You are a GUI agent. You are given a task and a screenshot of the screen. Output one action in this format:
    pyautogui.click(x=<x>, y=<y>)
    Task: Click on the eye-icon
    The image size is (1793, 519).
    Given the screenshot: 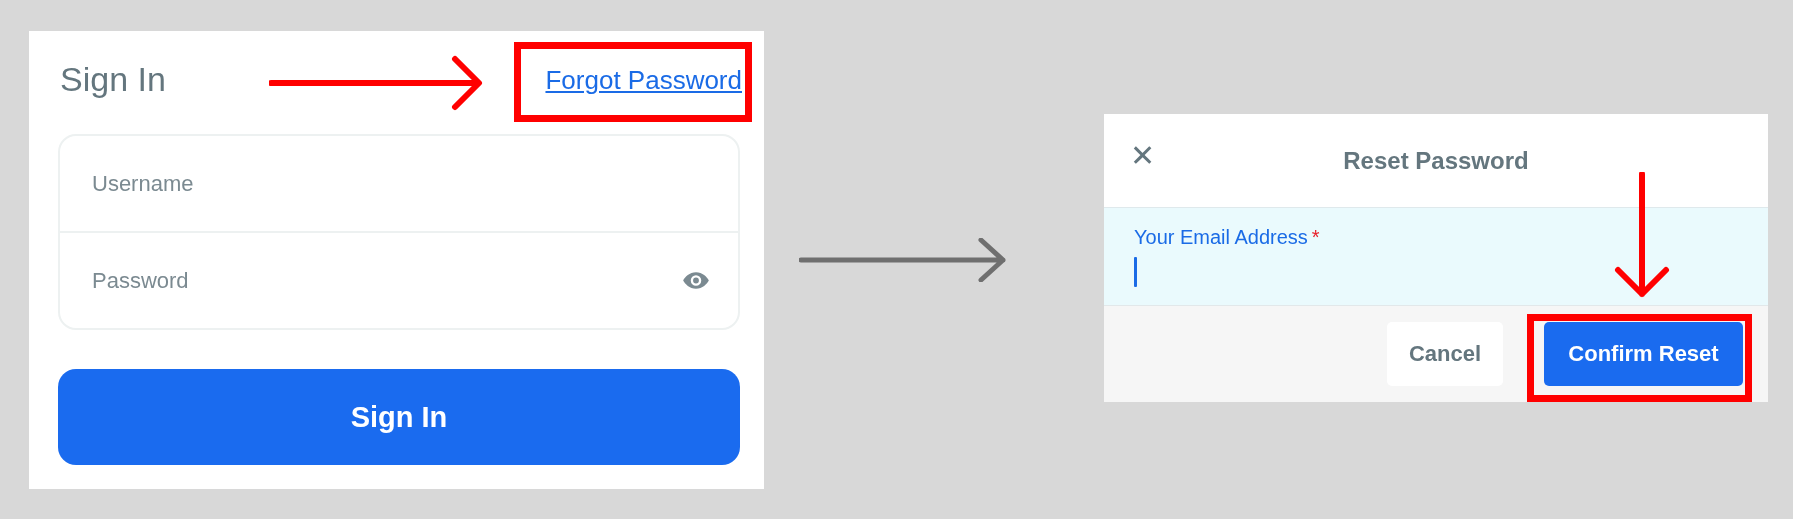 What is the action you would take?
    pyautogui.click(x=696, y=280)
    